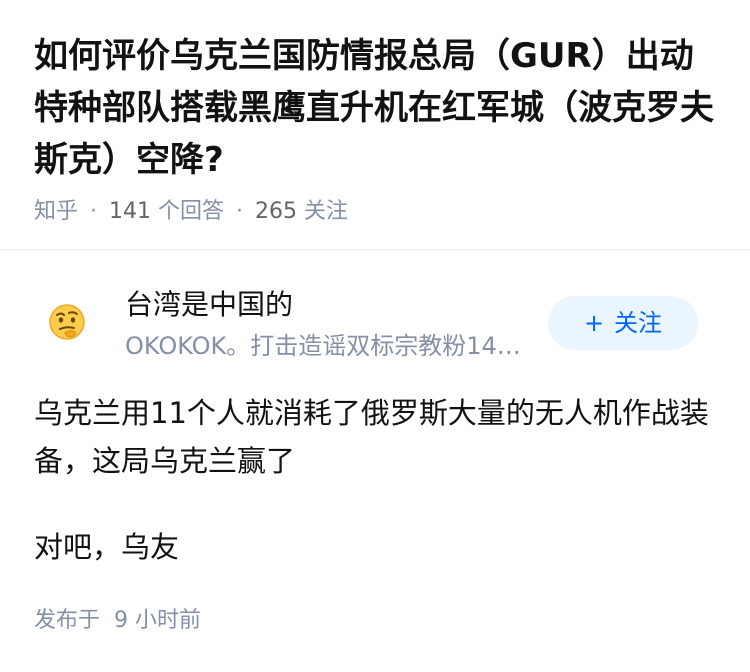  Describe the element at coordinates (56, 211) in the screenshot. I see `source-label: 知乎` at that location.